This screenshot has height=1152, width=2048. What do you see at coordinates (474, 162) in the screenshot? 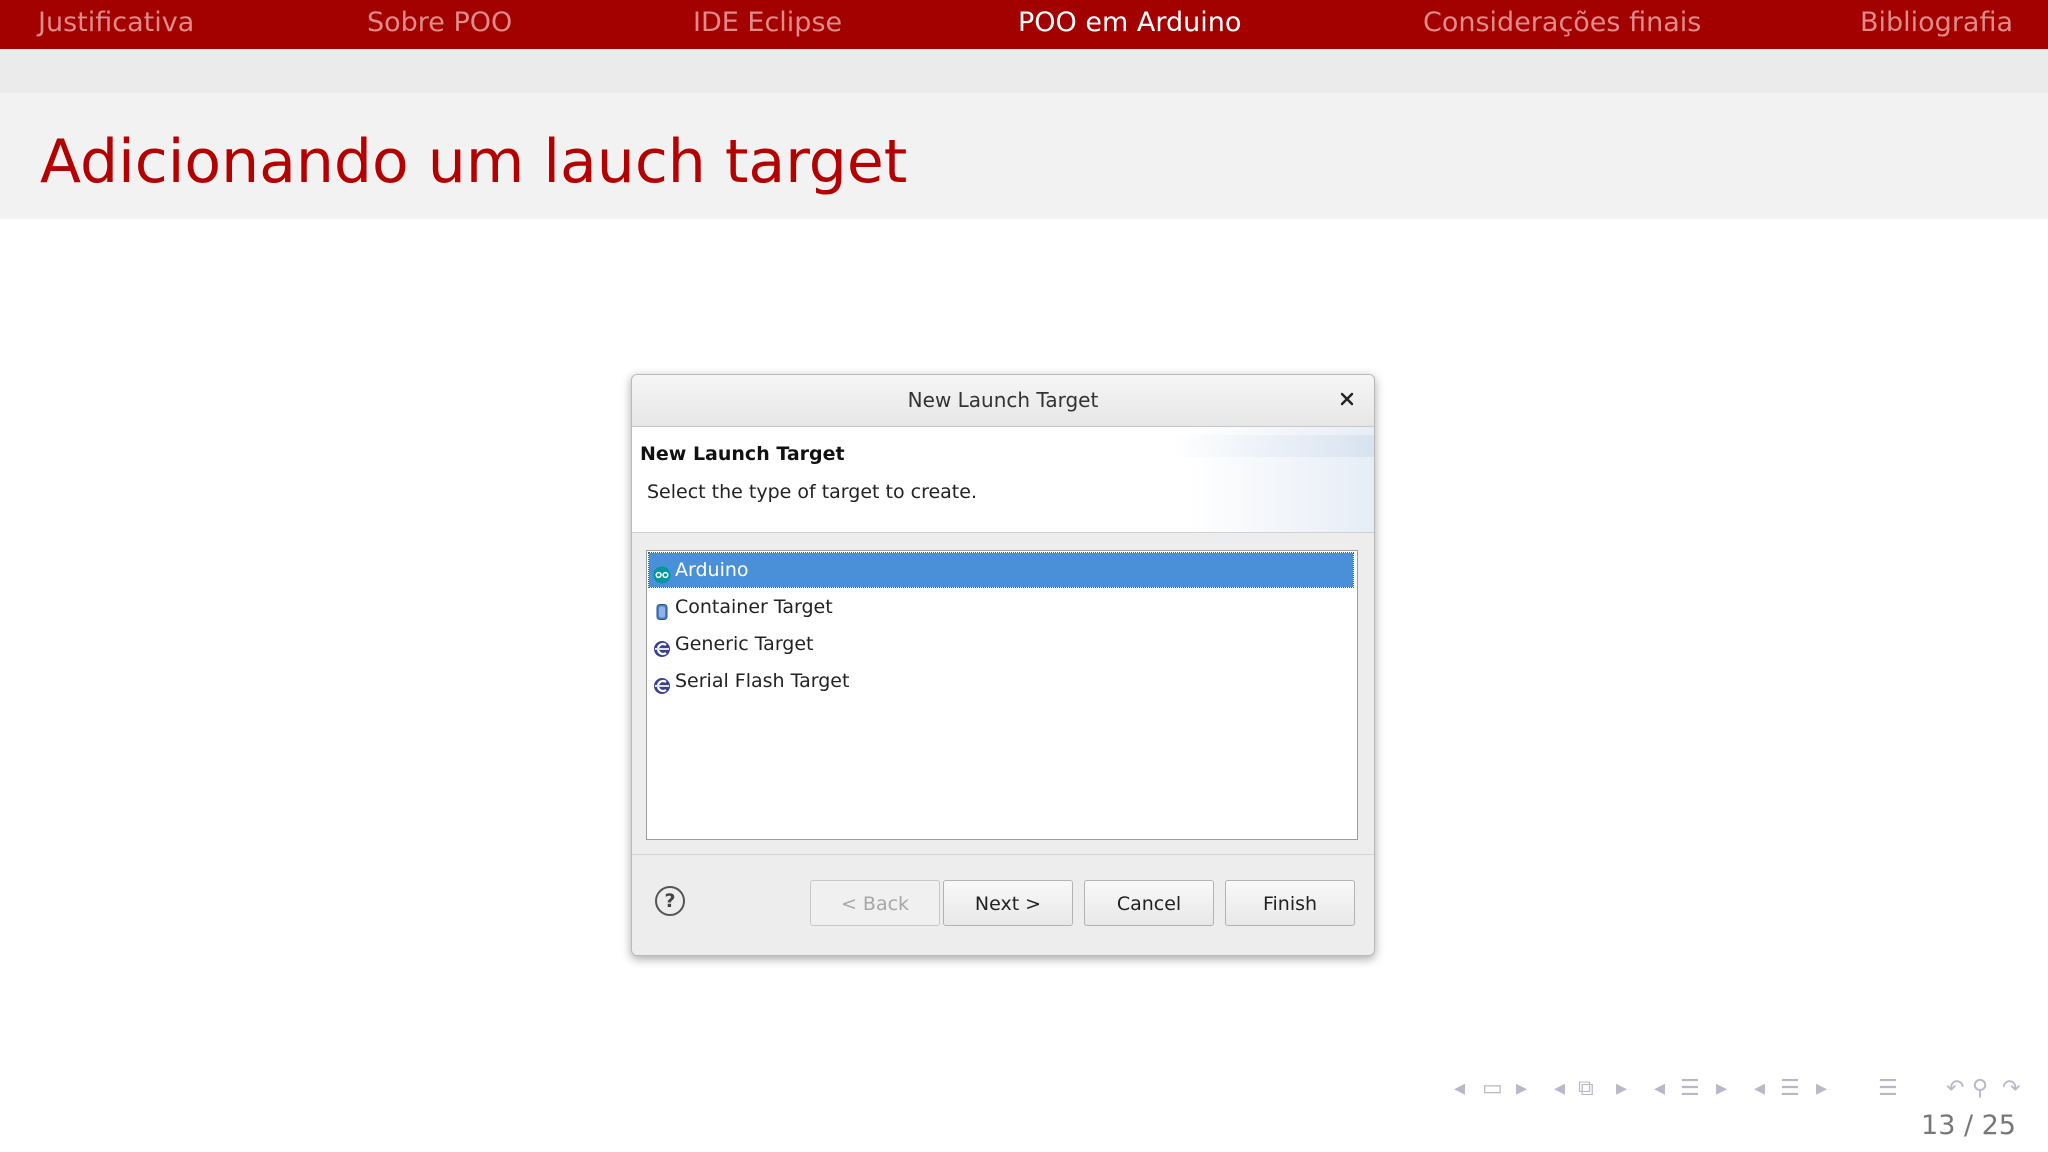
I see `slide-title: Adicionando um lauch target` at bounding box center [474, 162].